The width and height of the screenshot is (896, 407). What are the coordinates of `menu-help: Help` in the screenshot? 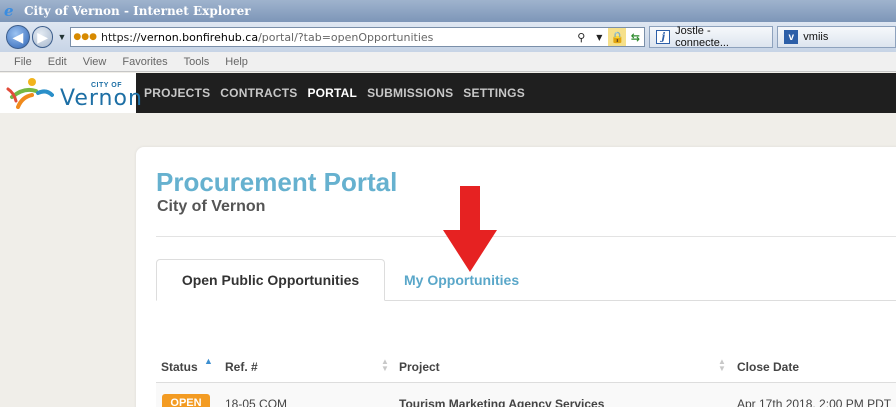 It's located at (236, 62).